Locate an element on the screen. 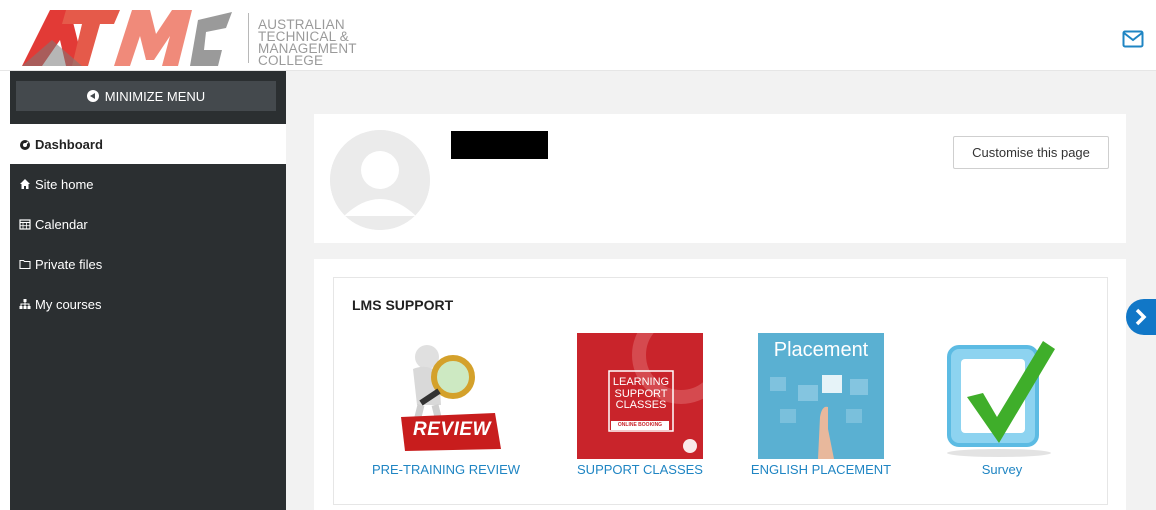 Image resolution: width=1156 pixels, height=510 pixels. logo-mark is located at coordinates (127, 38).